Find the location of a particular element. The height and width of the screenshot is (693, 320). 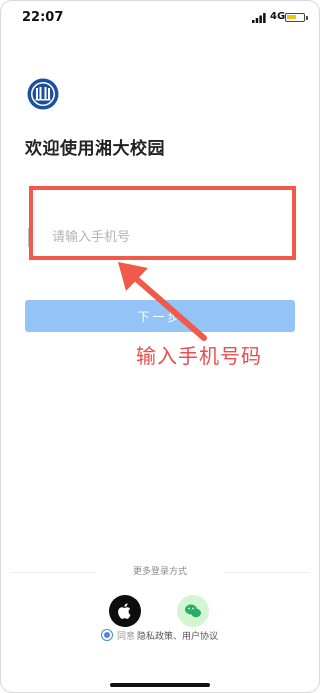

wechat-icon is located at coordinates (193, 611).